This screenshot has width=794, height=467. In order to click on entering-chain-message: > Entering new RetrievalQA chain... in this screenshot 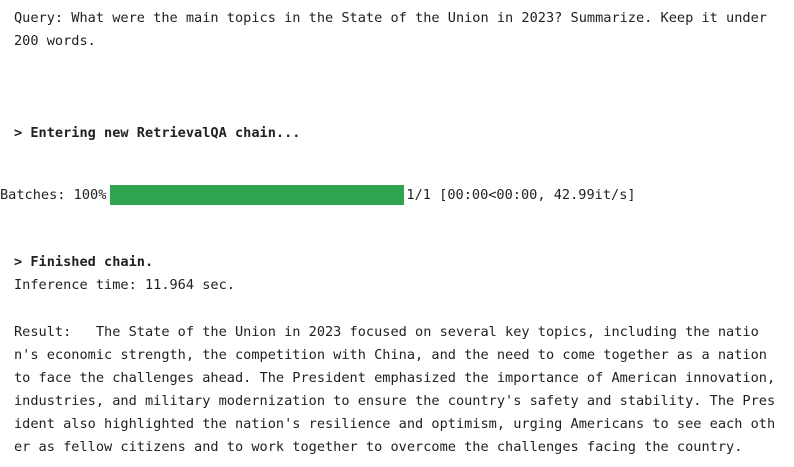, I will do `click(157, 133)`.